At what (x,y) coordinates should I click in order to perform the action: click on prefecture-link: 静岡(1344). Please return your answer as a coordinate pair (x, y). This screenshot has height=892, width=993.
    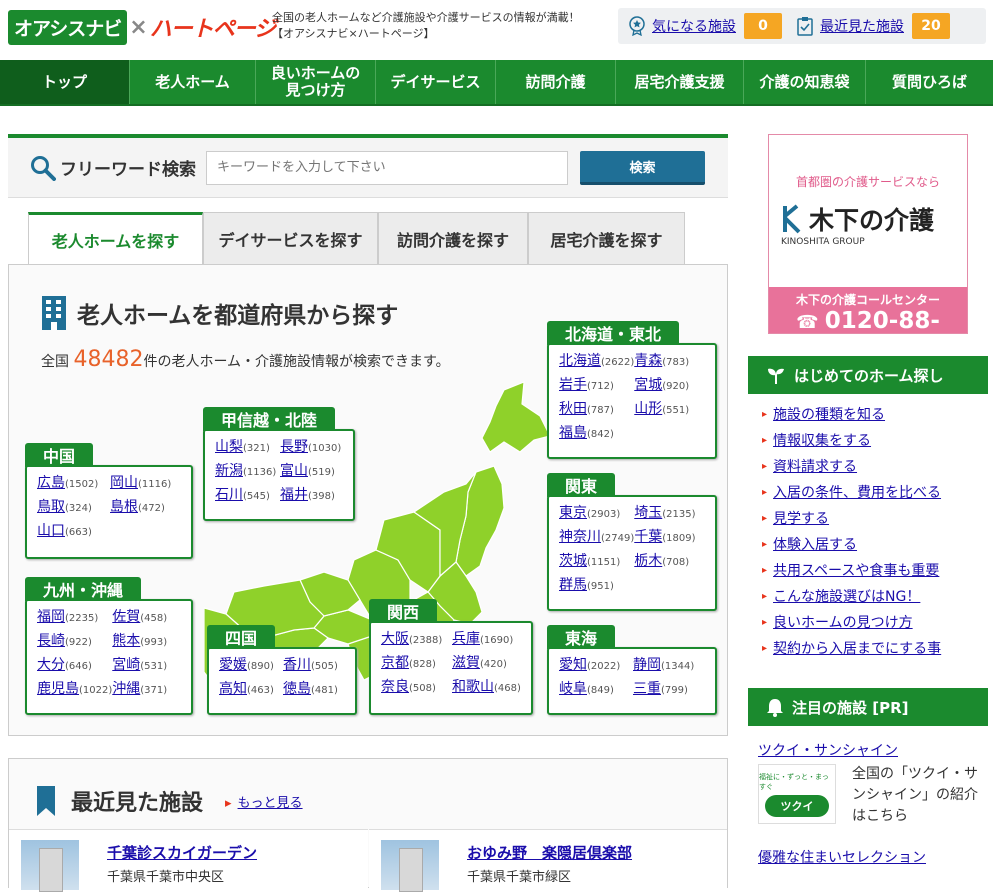
    Looking at the image, I should click on (670, 666).